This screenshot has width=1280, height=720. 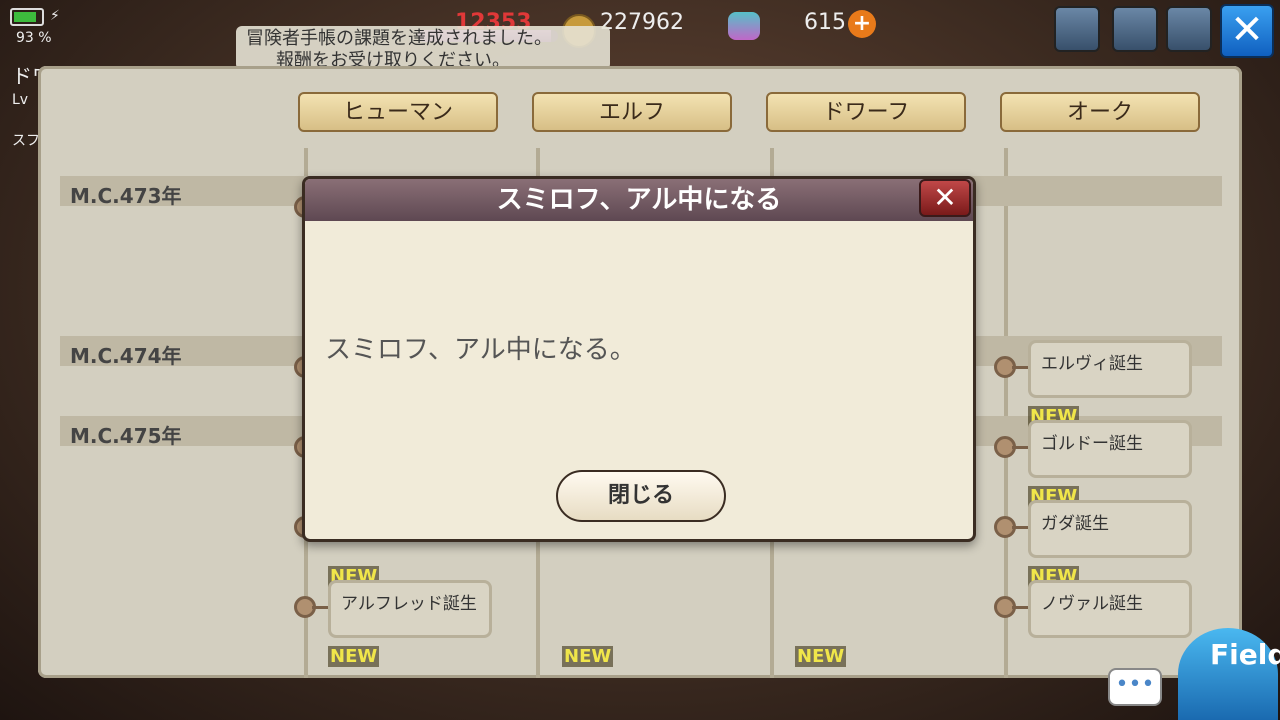 I want to click on achievement-notice: 冒険者手帳の課題を達成されました。 報酬をお受け取りください。, so click(x=423, y=48).